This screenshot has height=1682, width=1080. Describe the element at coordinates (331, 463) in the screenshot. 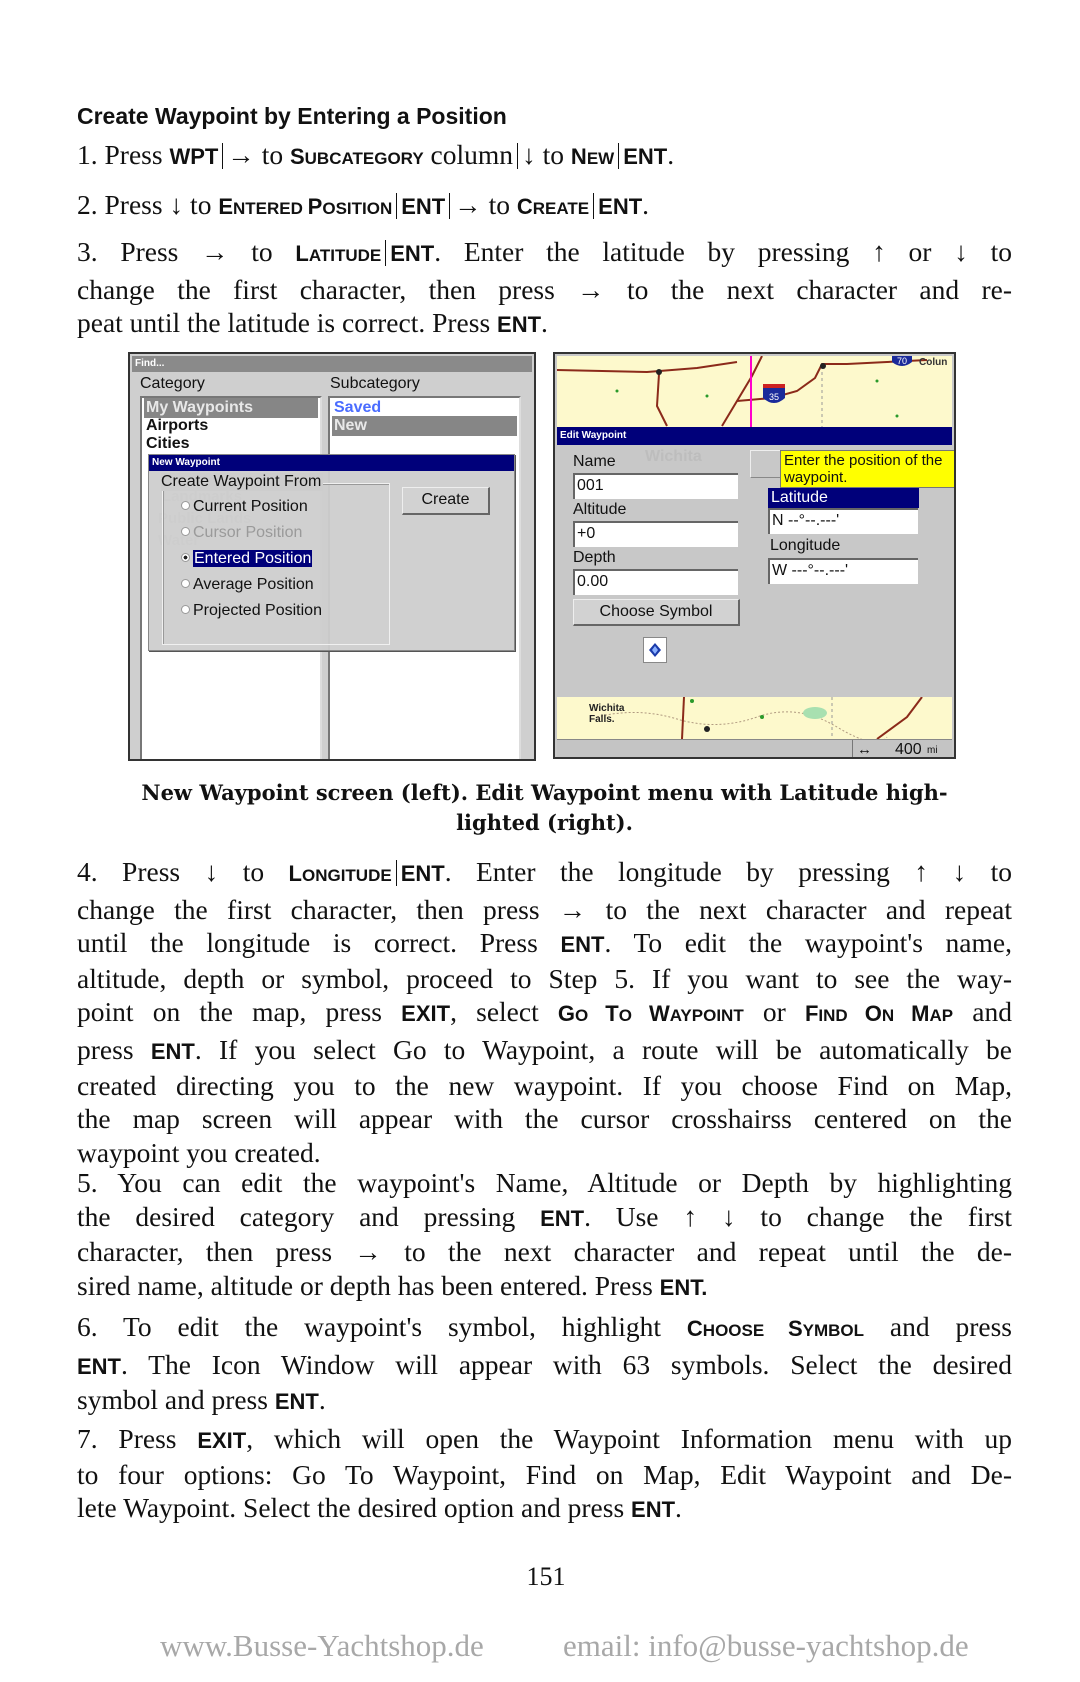

I see `dialog-title: New Waypoint` at that location.